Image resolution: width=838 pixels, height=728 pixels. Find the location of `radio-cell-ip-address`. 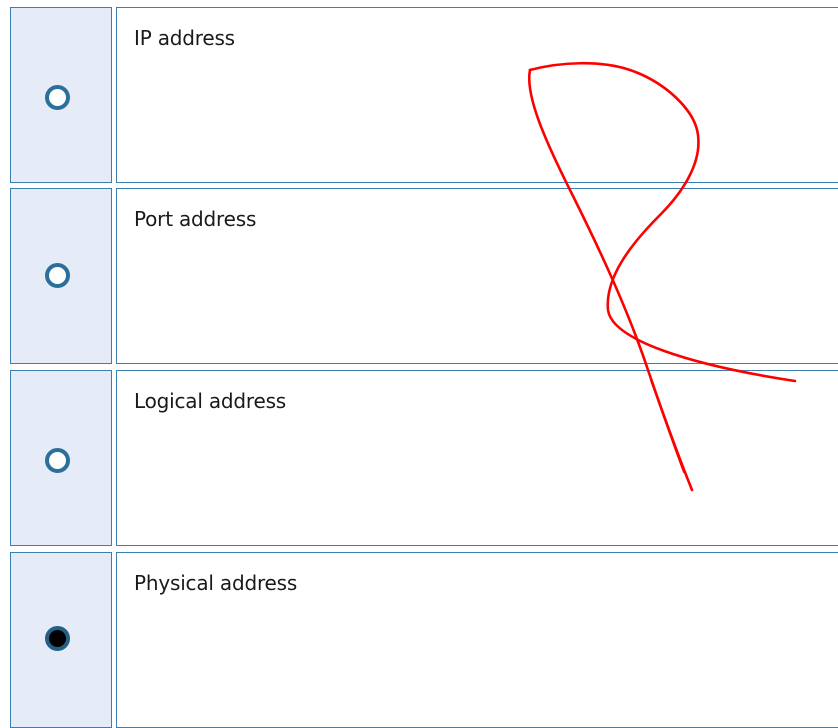

radio-cell-ip-address is located at coordinates (61, 95).